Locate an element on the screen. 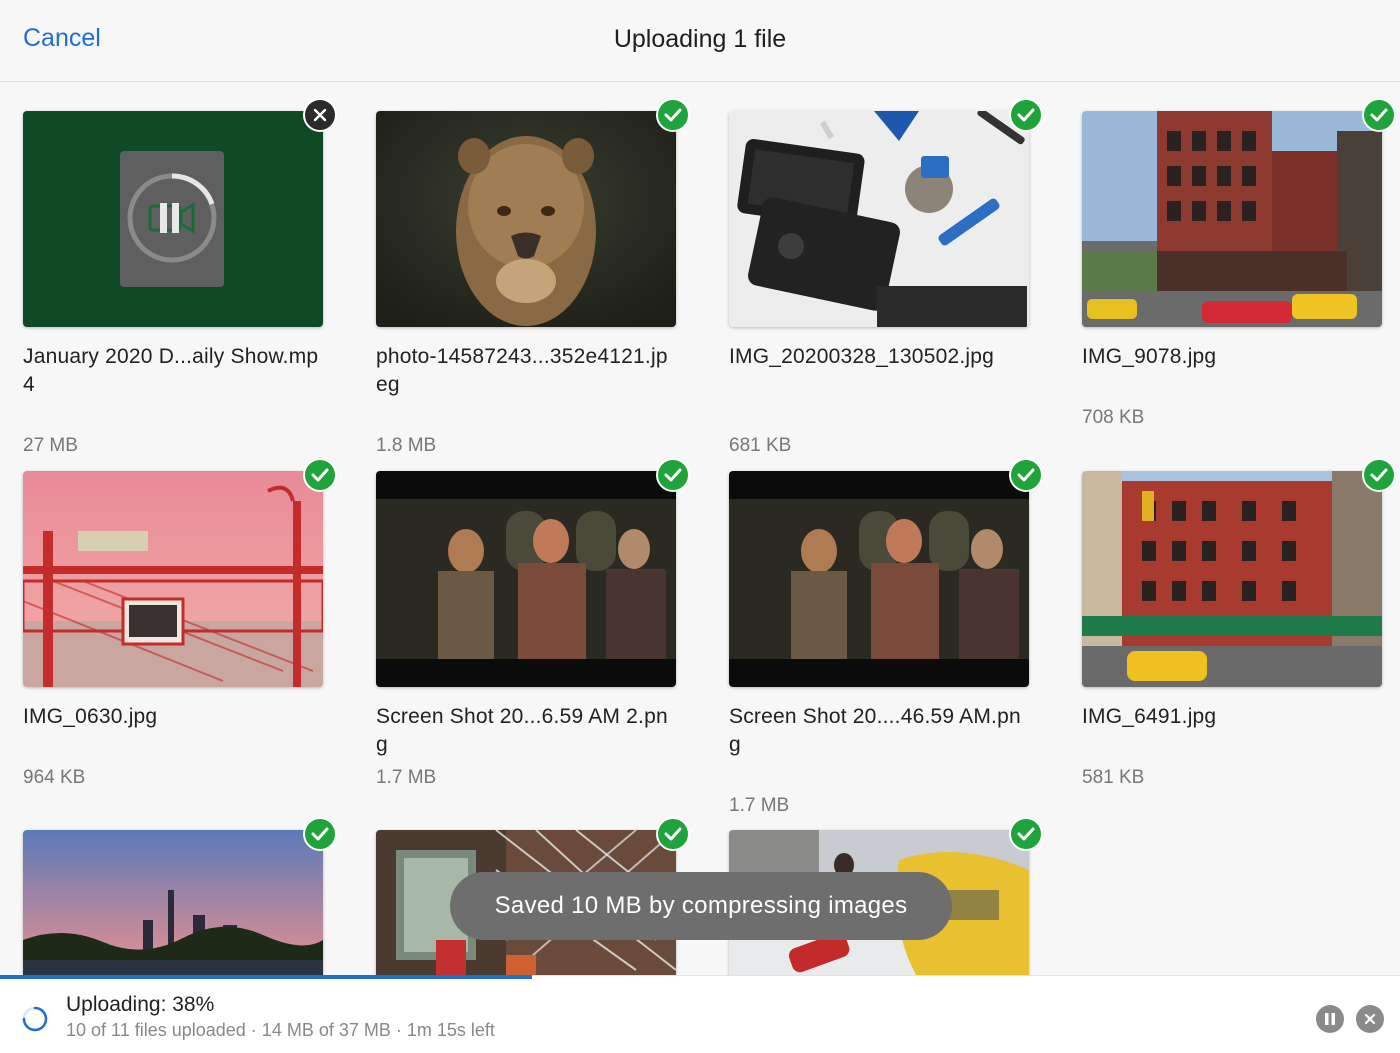 This screenshot has height=1053, width=1400. file-size: 27 MB is located at coordinates (50, 445).